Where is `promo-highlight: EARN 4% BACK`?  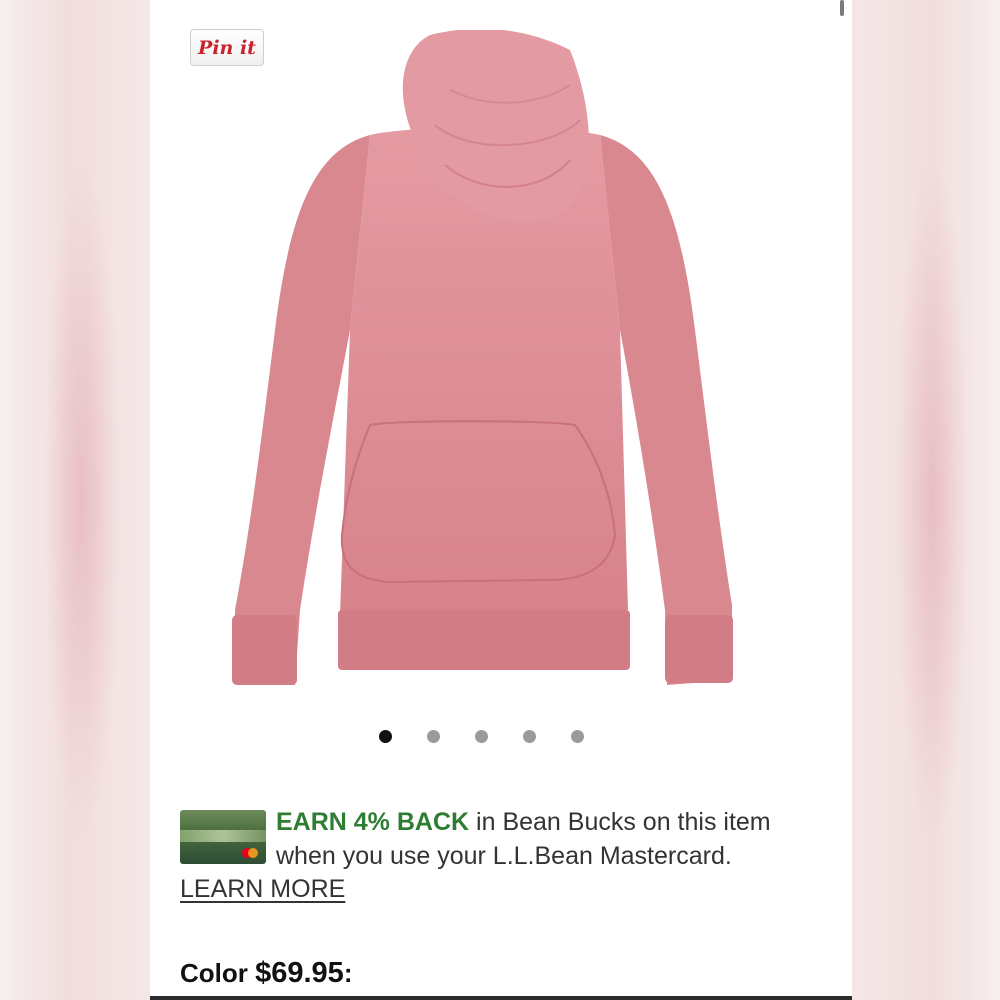
promo-highlight: EARN 4% BACK is located at coordinates (373, 822).